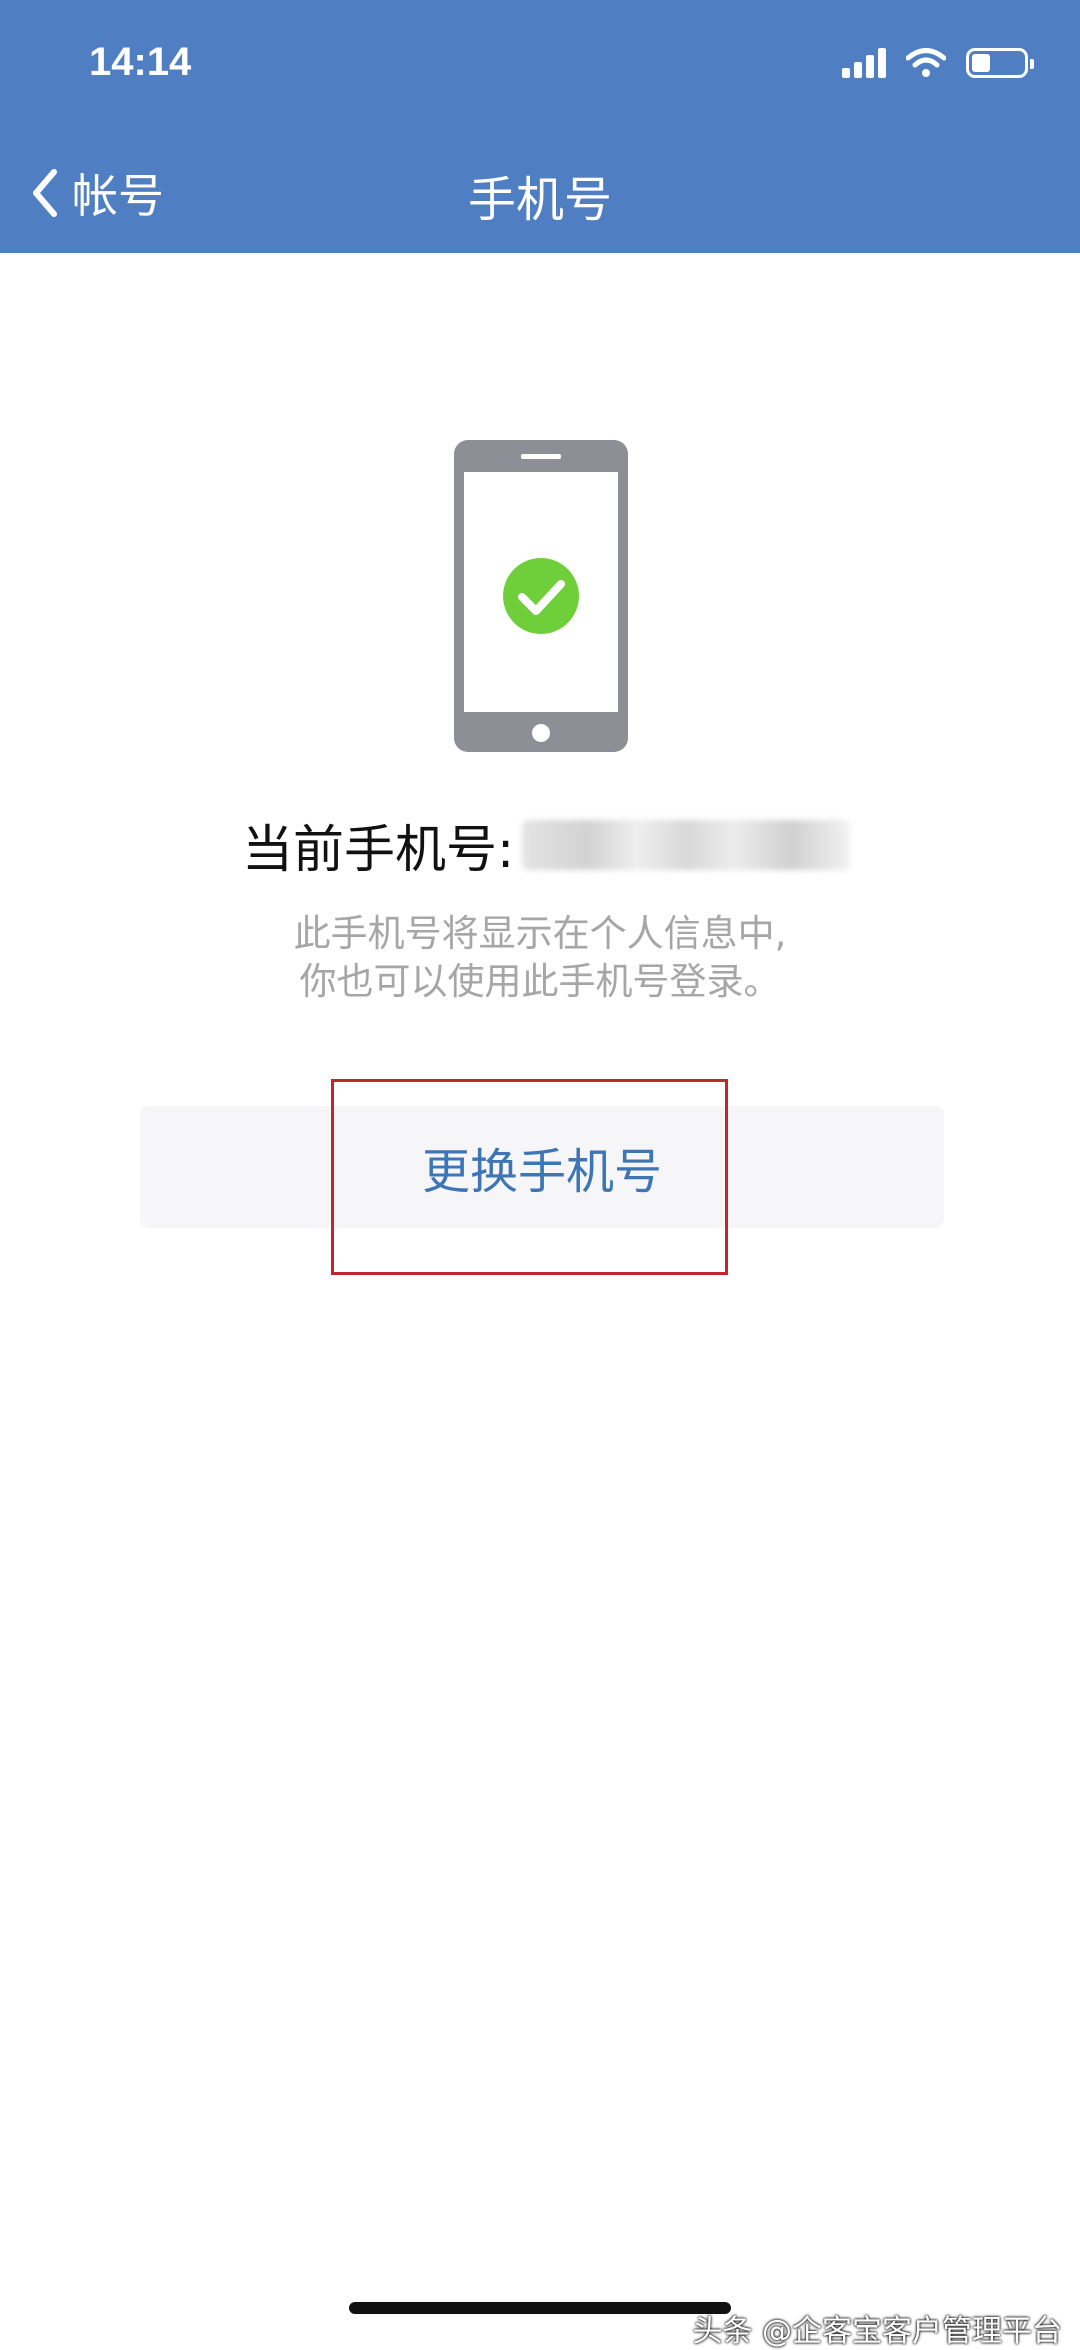 This screenshot has height=2350, width=1080. What do you see at coordinates (540, 2308) in the screenshot?
I see `home-indicator` at bounding box center [540, 2308].